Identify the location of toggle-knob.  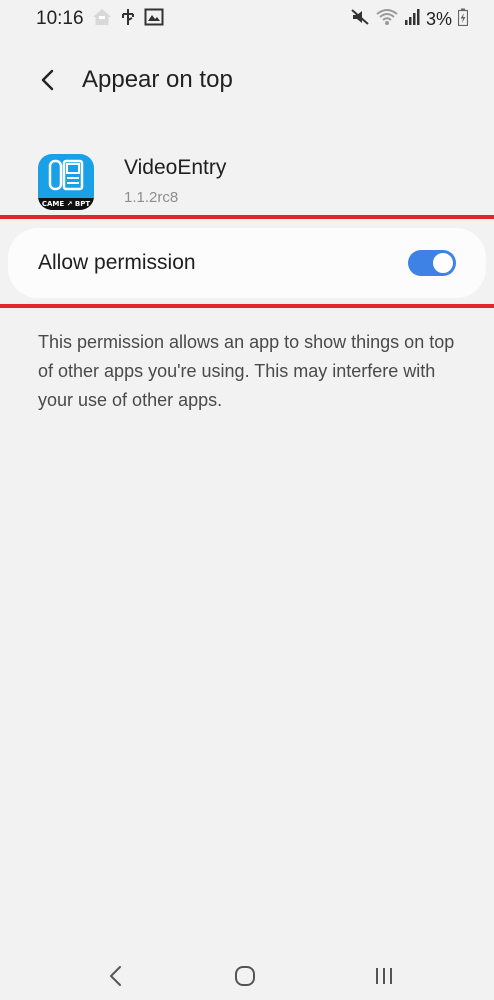
(443, 263).